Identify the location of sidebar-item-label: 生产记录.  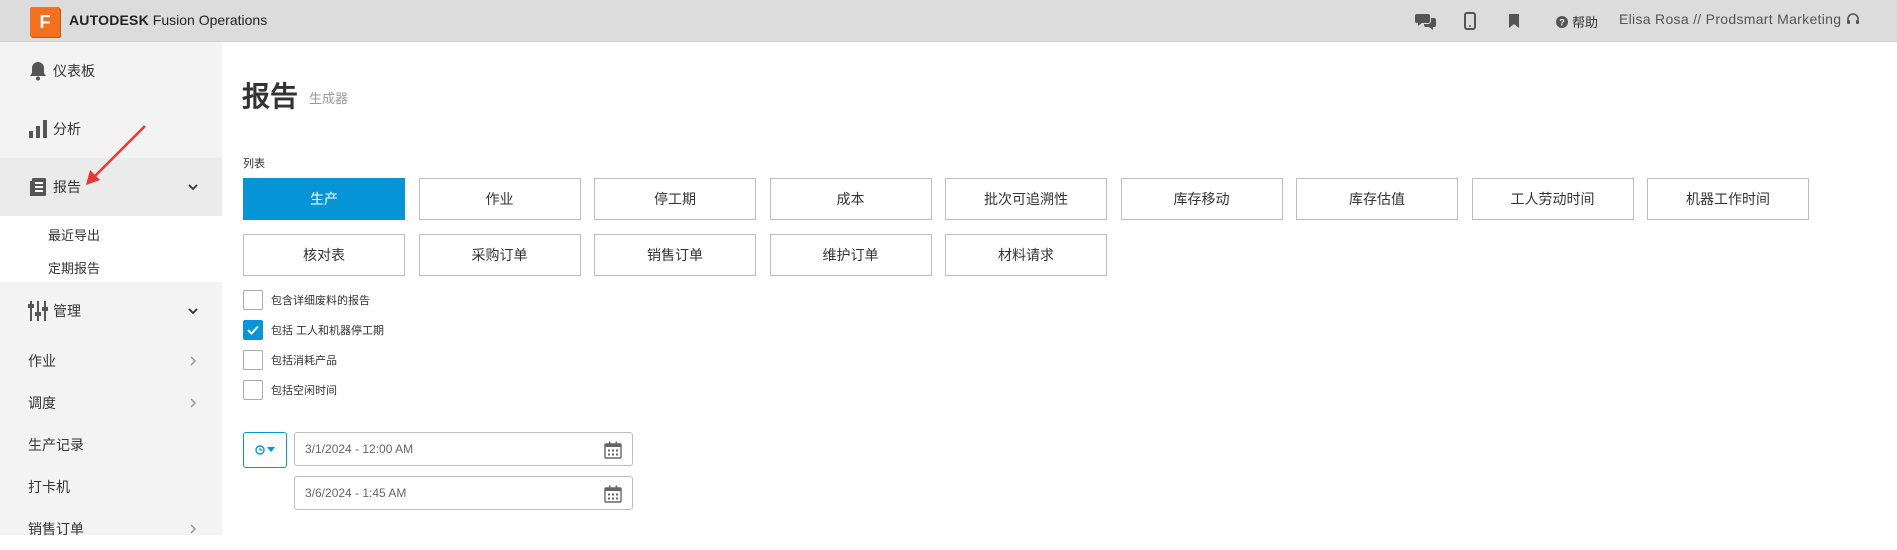
(56, 445).